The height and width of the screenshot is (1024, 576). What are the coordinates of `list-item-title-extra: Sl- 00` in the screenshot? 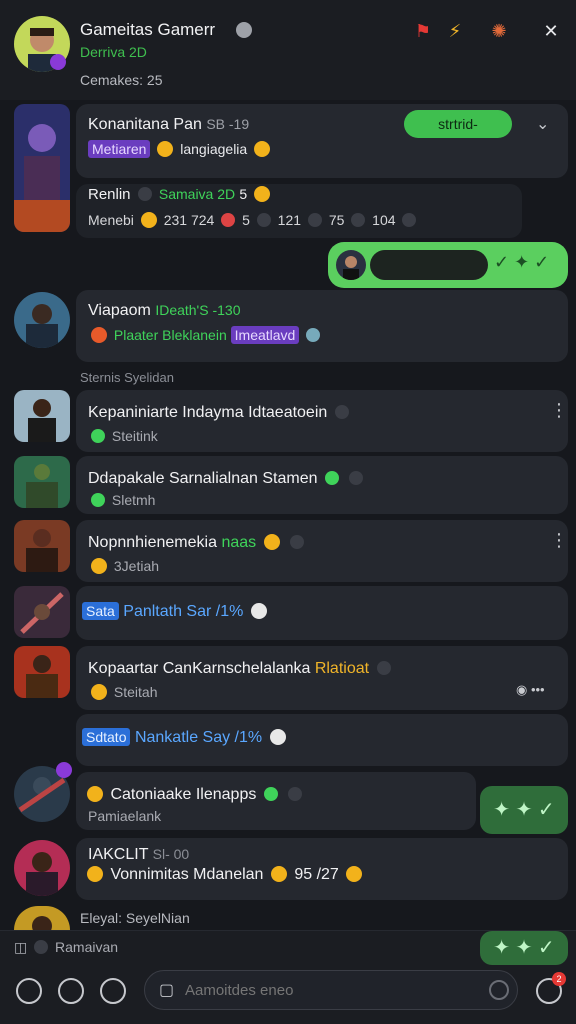 It's located at (171, 854).